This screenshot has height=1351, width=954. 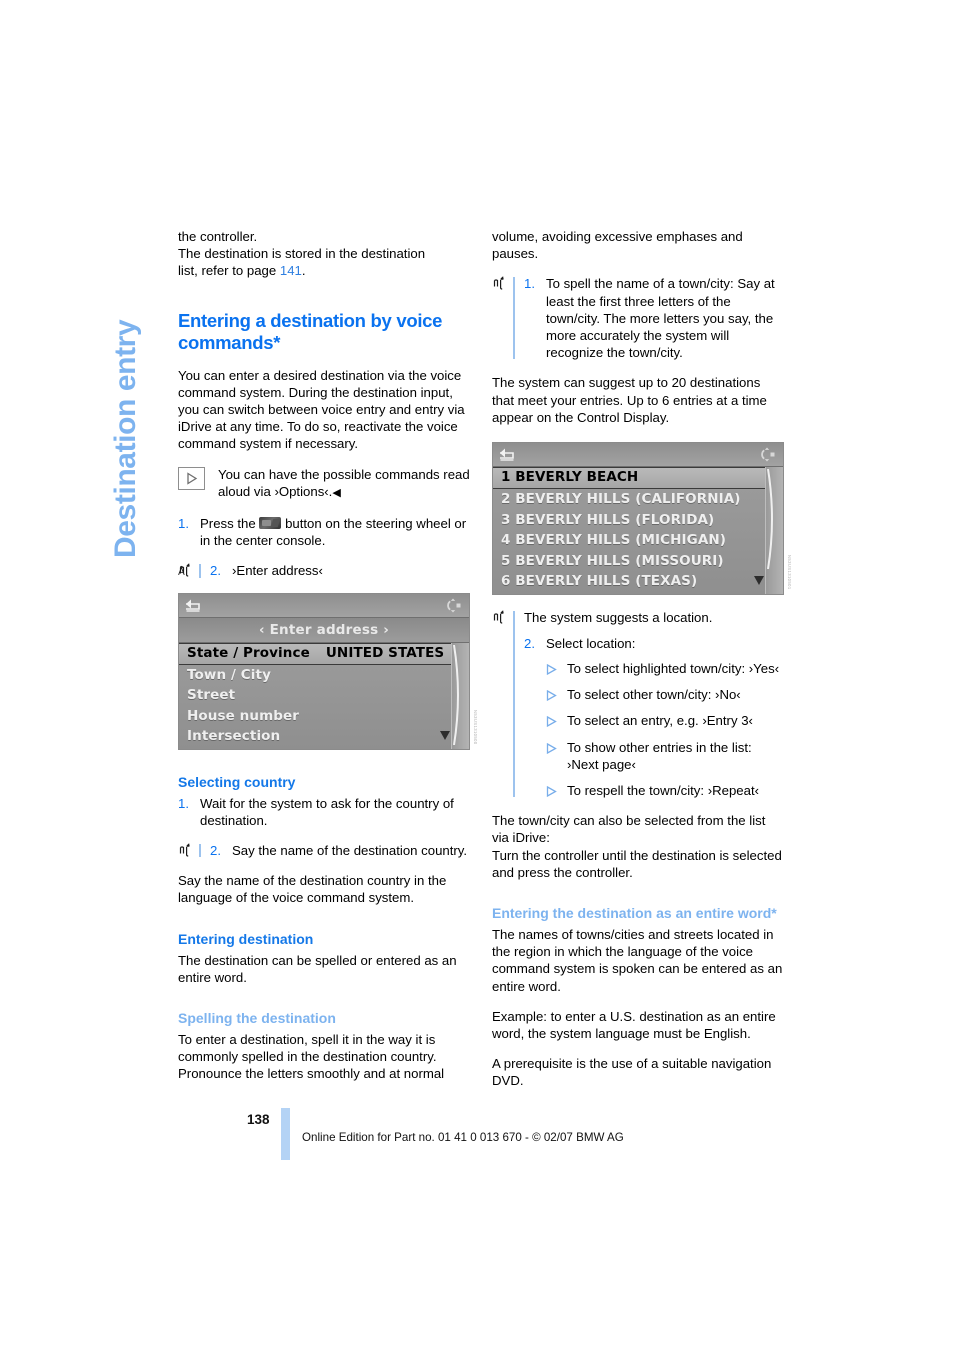 I want to click on voice-step-enter-address: Å 2. ›Enter address‹, so click(x=324, y=570).